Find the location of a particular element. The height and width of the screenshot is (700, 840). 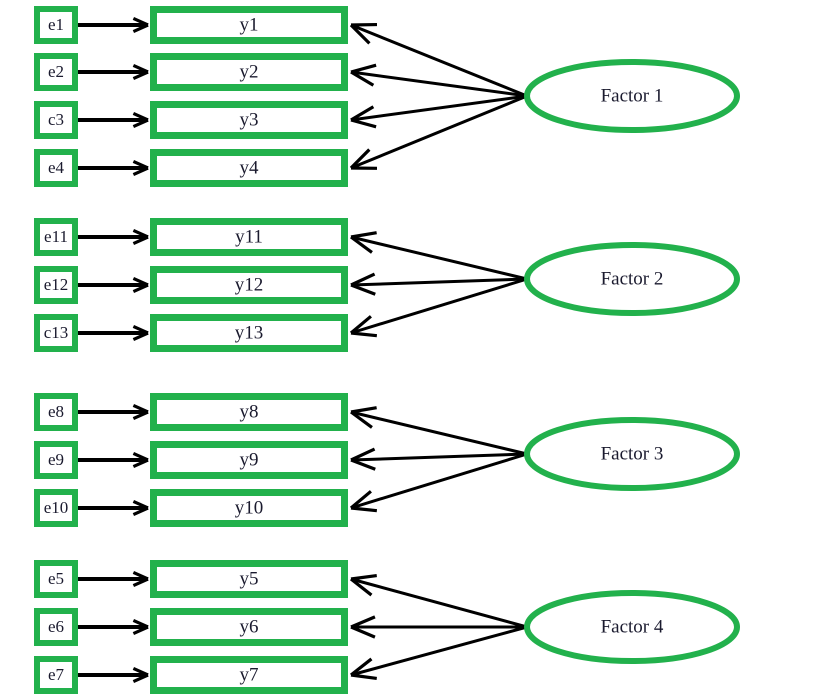

error-node-e10: e10 is located at coordinates (56, 508).